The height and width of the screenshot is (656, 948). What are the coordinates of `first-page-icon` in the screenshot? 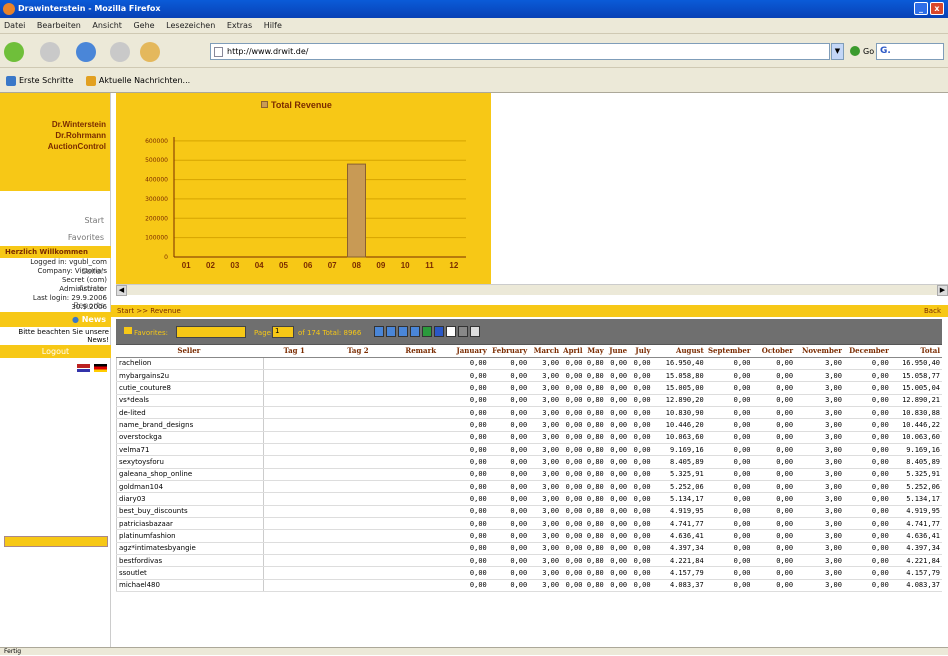 It's located at (379, 331).